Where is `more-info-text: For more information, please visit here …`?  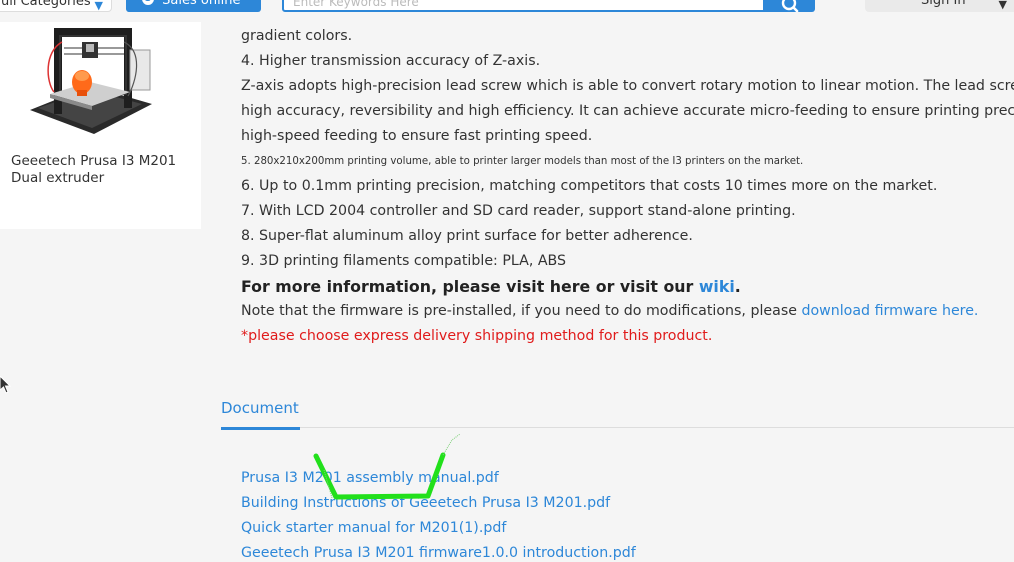 more-info-text: For more information, please visit here … is located at coordinates (467, 286).